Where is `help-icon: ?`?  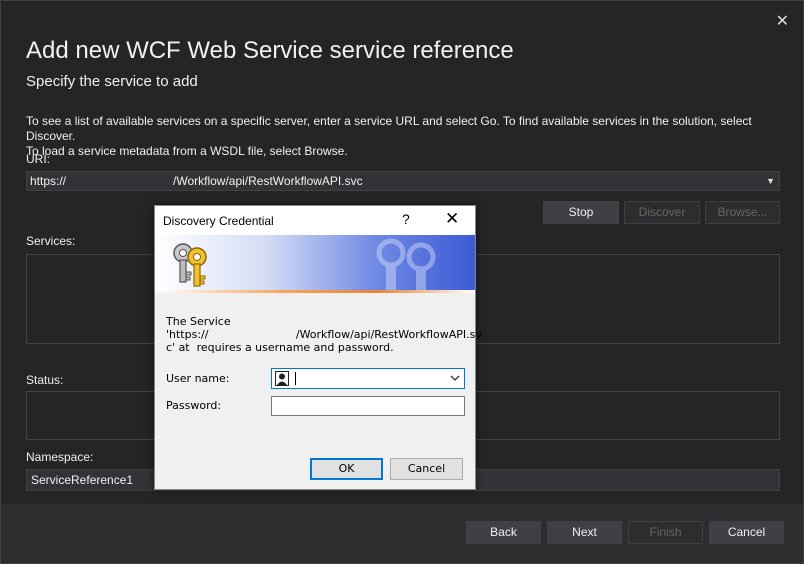 help-icon: ? is located at coordinates (406, 219).